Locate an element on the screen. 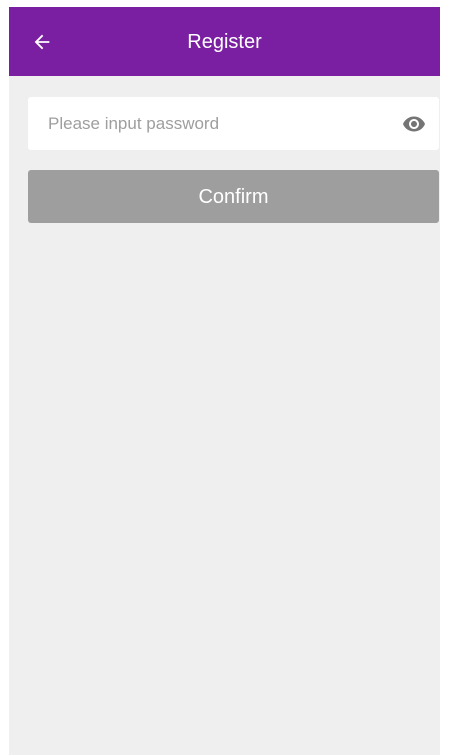 The height and width of the screenshot is (755, 454). back-button is located at coordinates (42, 42).